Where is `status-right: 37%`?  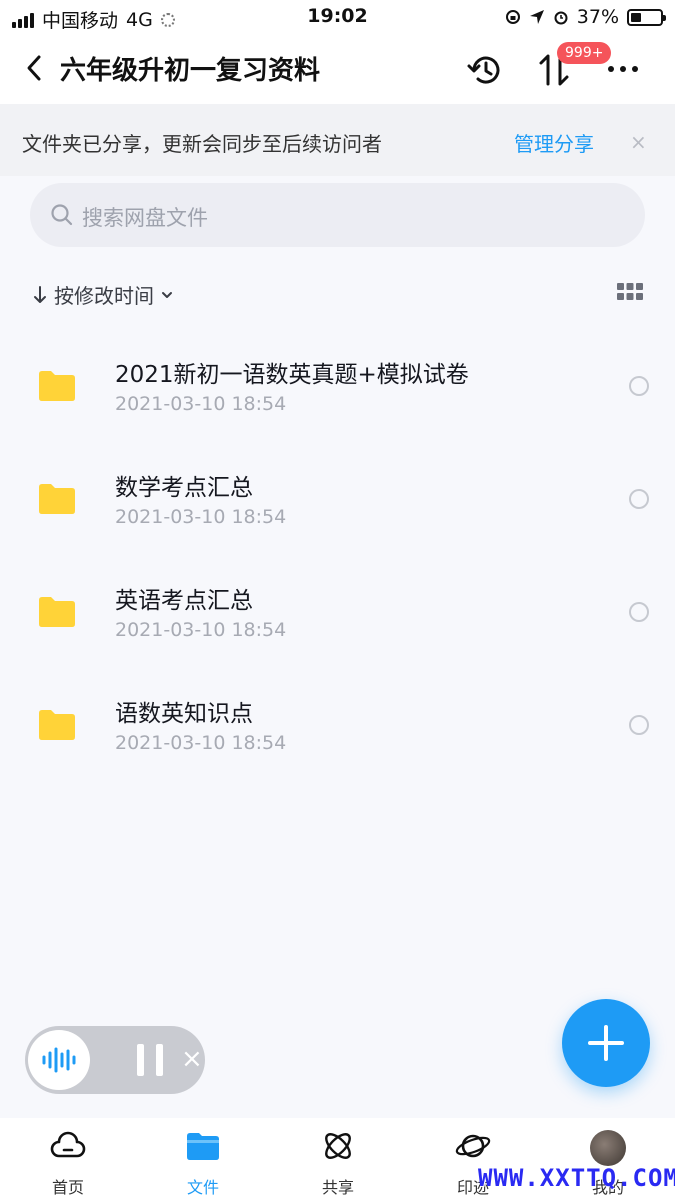
status-right: 37% is located at coordinates (585, 17).